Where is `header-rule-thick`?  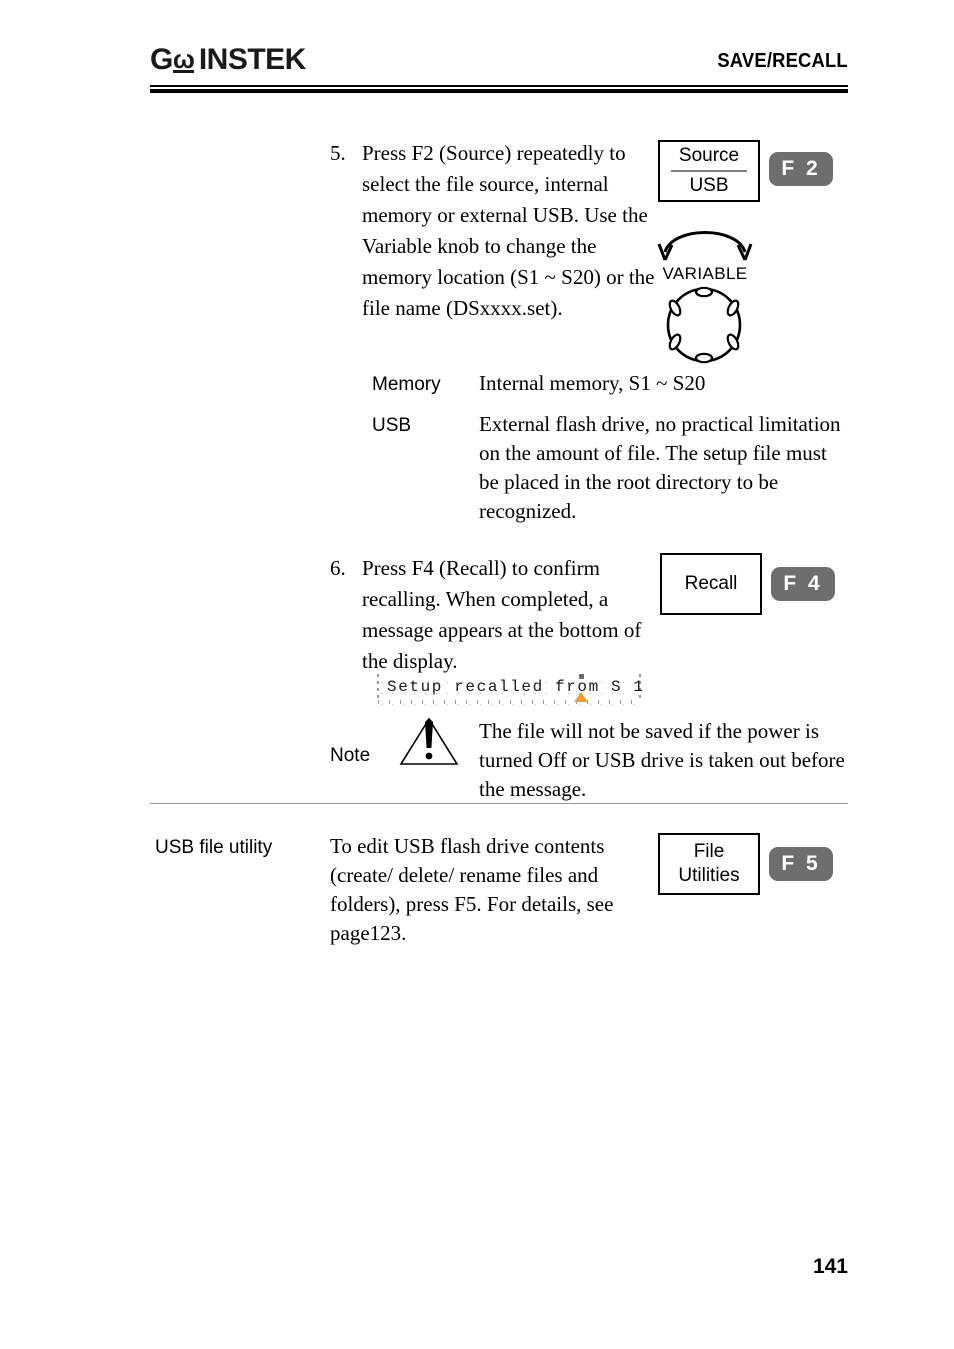 header-rule-thick is located at coordinates (499, 91).